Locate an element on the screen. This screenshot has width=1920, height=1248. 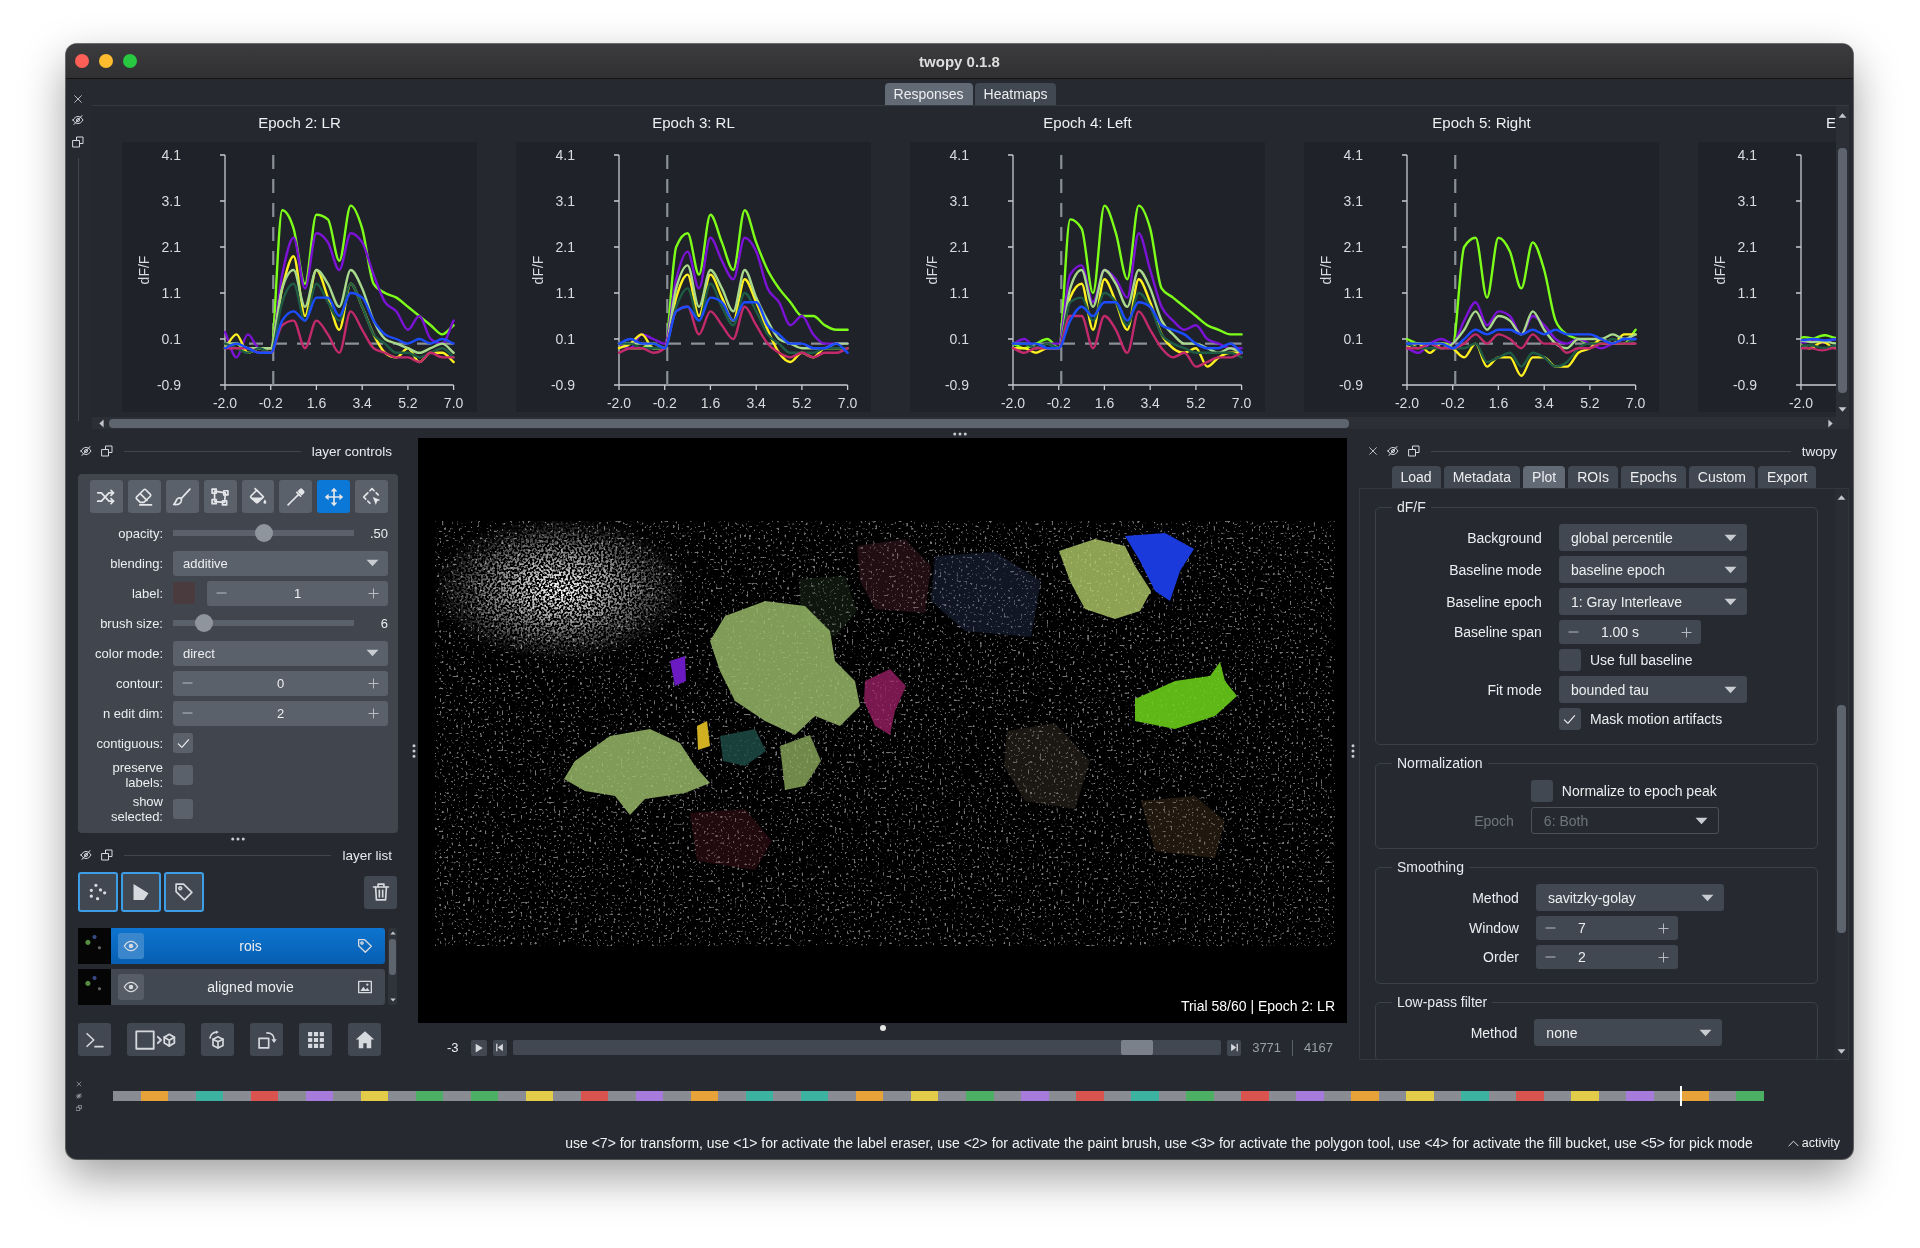
dropdown: 1: Gray Interleave is located at coordinates (1652, 601).